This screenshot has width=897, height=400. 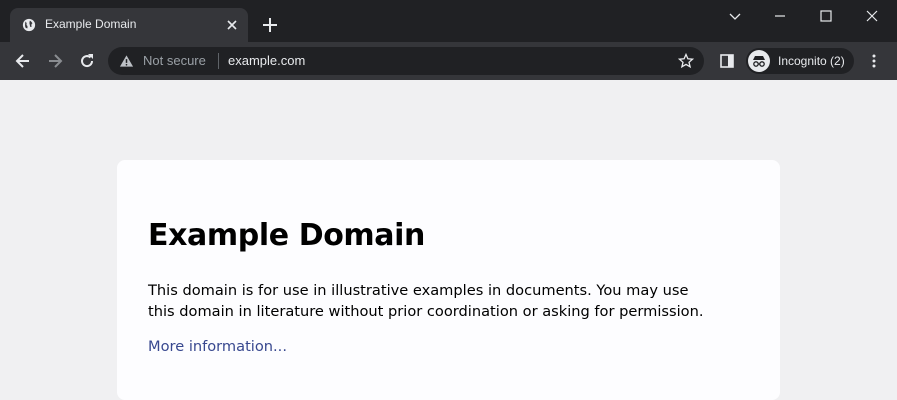 What do you see at coordinates (29, 25) in the screenshot?
I see `globe-icon` at bounding box center [29, 25].